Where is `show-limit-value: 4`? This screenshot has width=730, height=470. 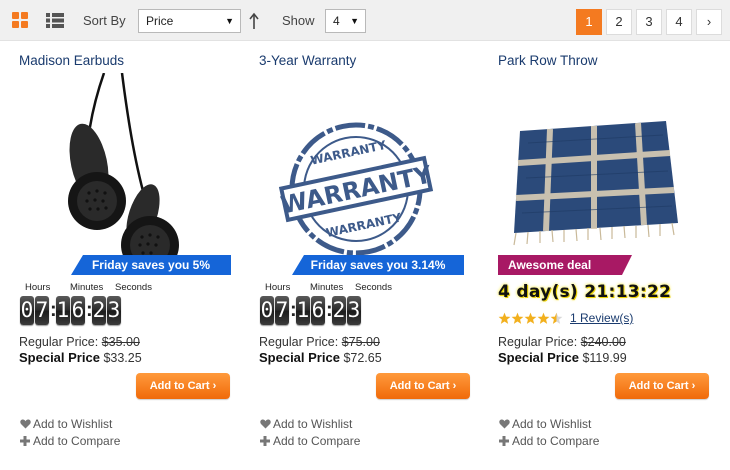 show-limit-value: 4 is located at coordinates (336, 21).